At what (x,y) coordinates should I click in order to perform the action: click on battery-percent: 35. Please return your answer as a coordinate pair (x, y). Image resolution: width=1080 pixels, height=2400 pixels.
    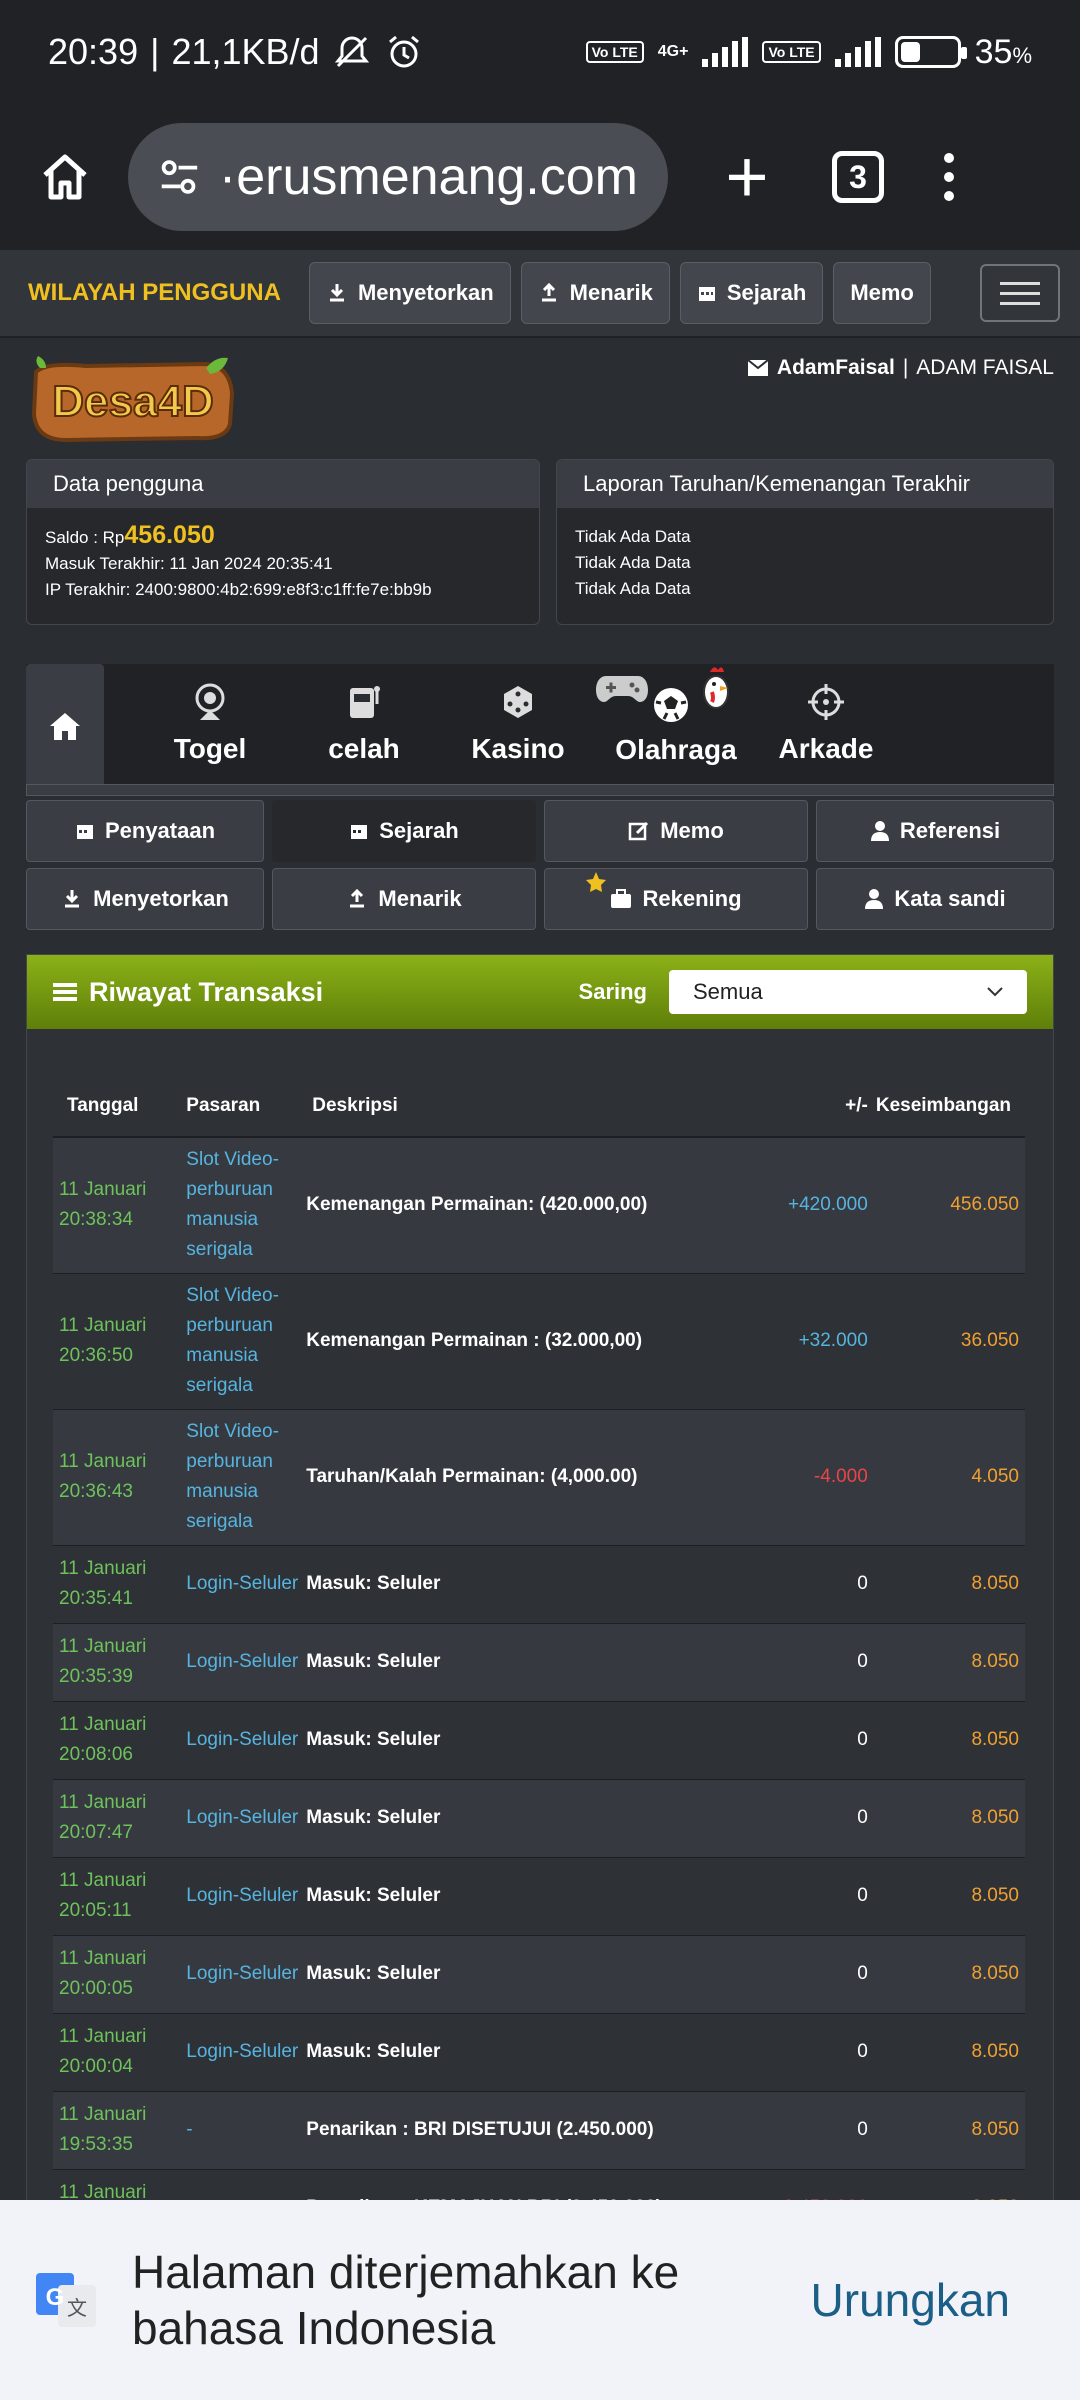
    Looking at the image, I should click on (993, 51).